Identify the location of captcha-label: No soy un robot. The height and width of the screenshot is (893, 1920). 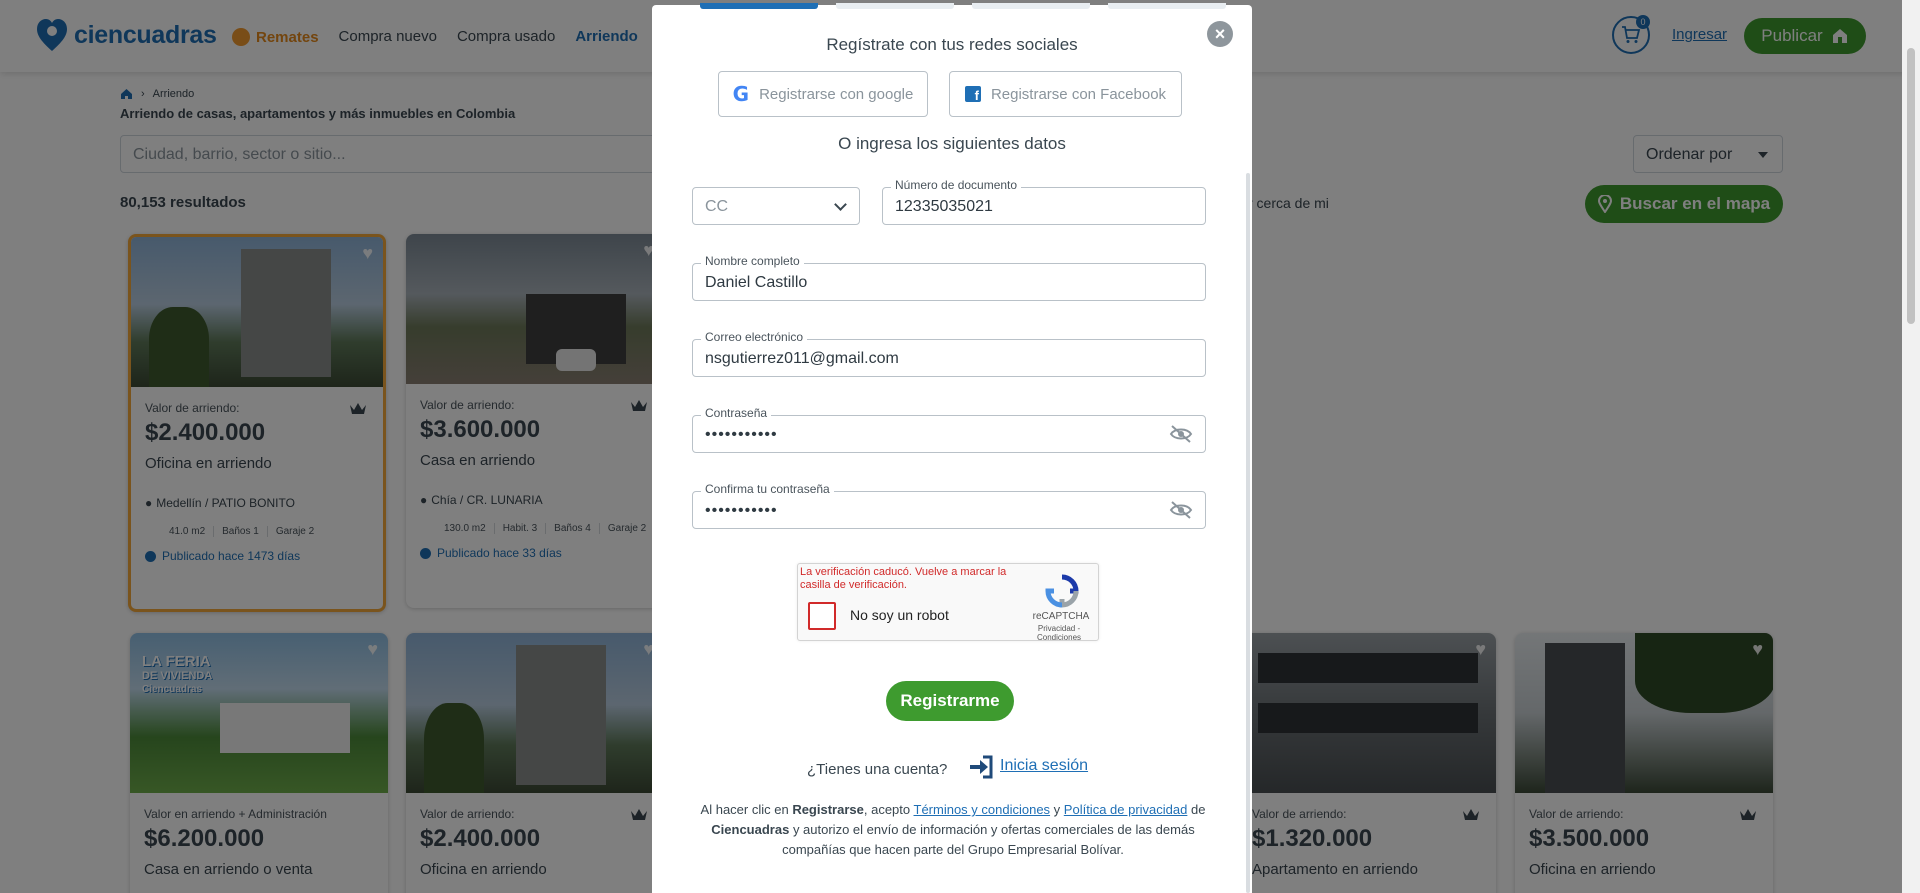
(899, 615).